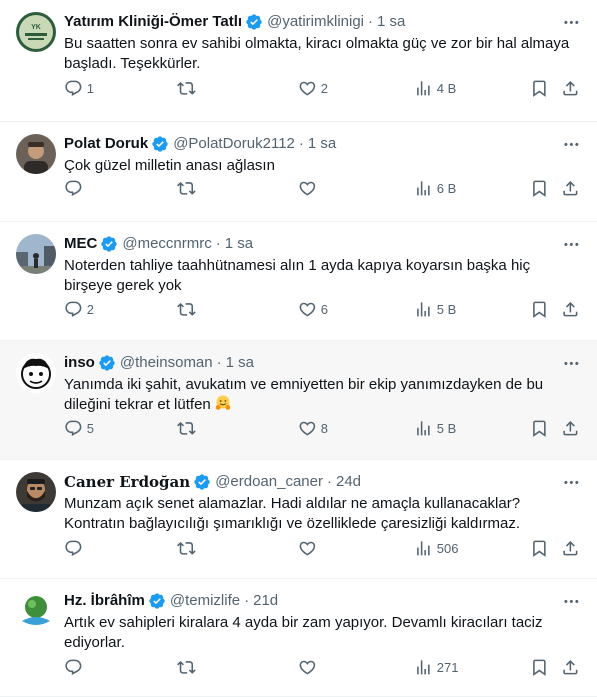  What do you see at coordinates (313, 88) in the screenshot?
I see `like-button: 2` at bounding box center [313, 88].